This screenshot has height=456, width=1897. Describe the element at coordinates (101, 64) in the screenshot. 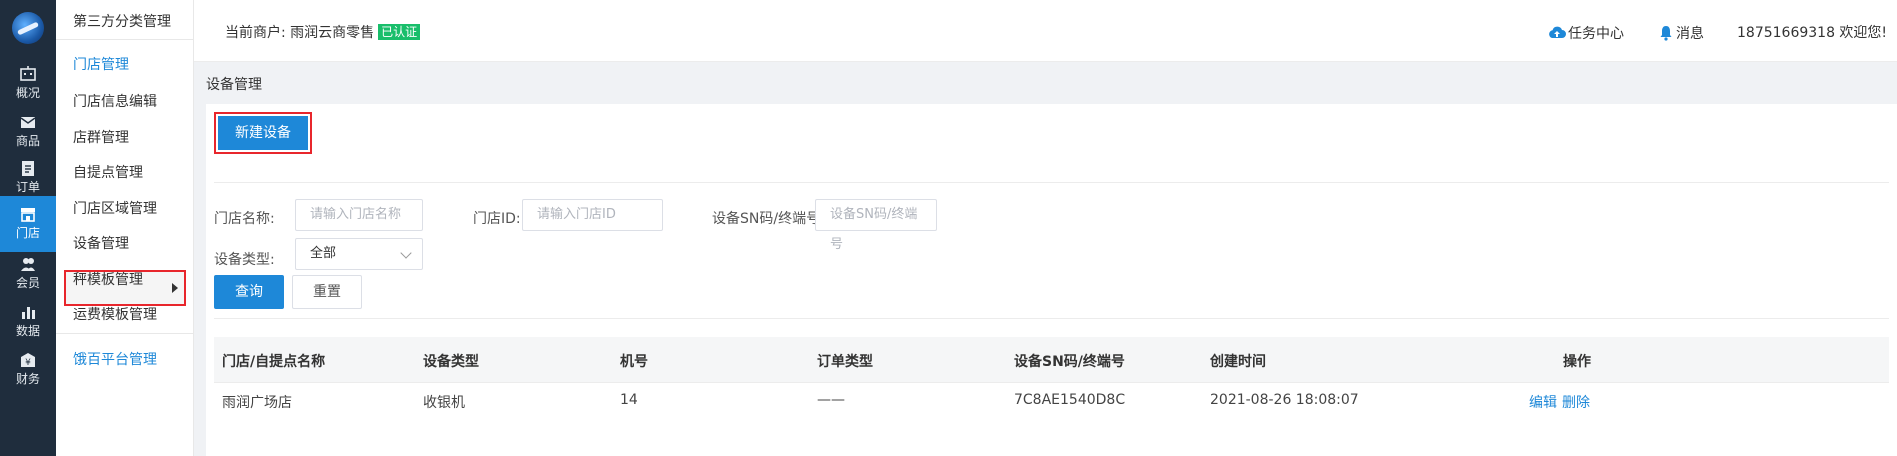

I see `subnav-group-store: 门店管理` at that location.